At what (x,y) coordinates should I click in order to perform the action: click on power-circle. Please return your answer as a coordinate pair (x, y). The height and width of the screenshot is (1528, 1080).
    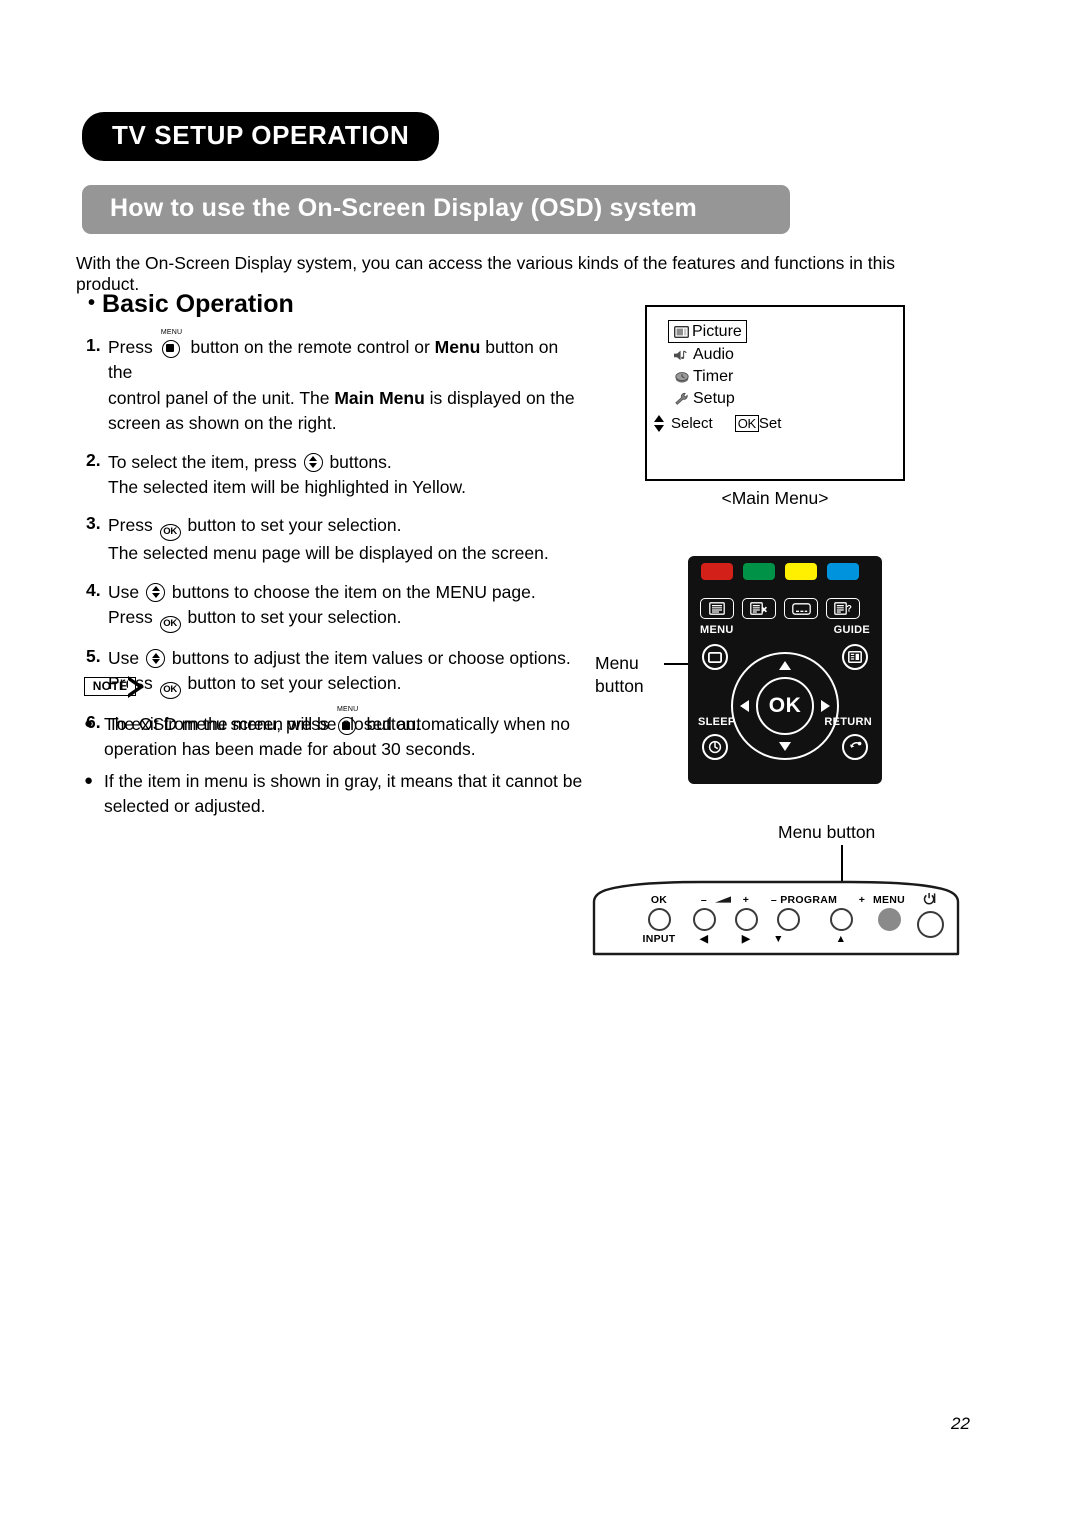
    Looking at the image, I should click on (930, 924).